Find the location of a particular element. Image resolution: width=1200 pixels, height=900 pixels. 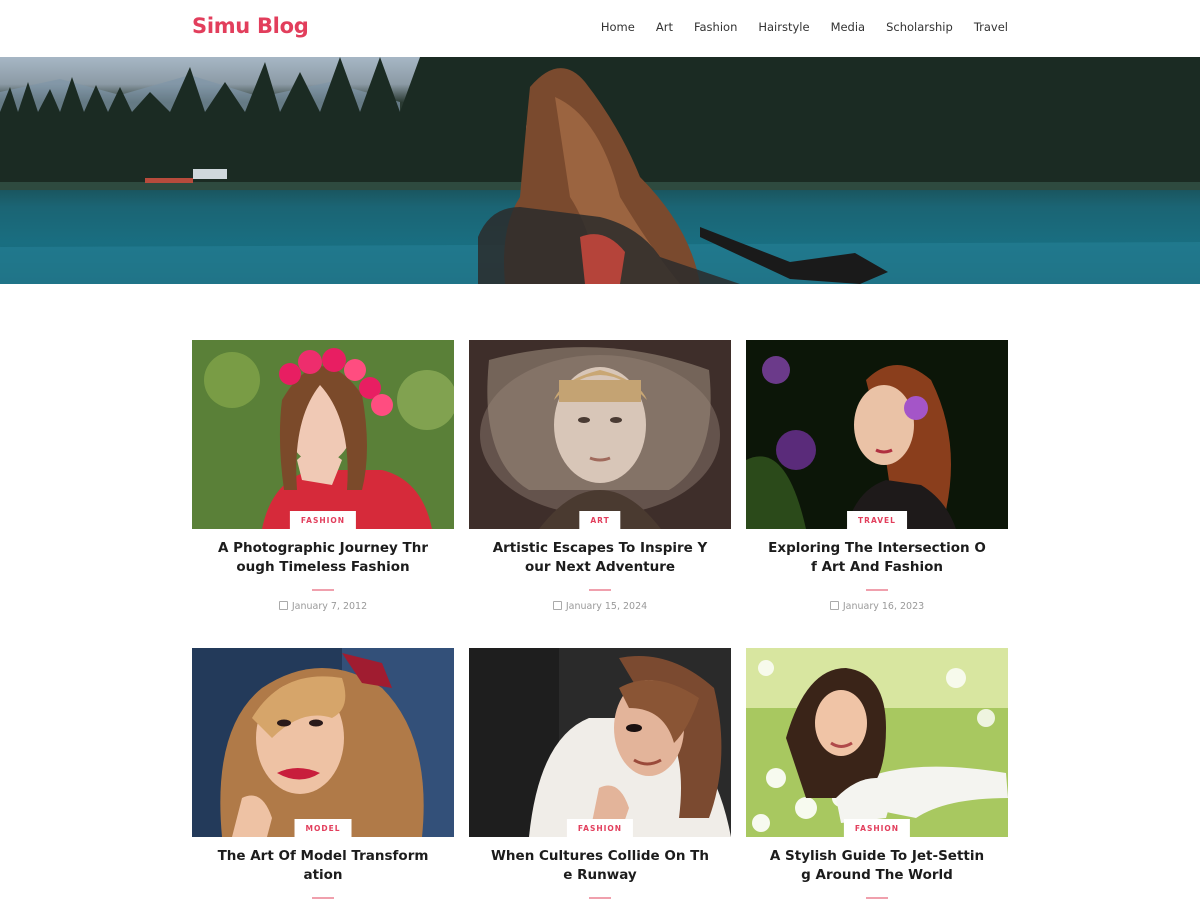

post-card: MODEL The Art Of Model Transformation is located at coordinates (323, 773).